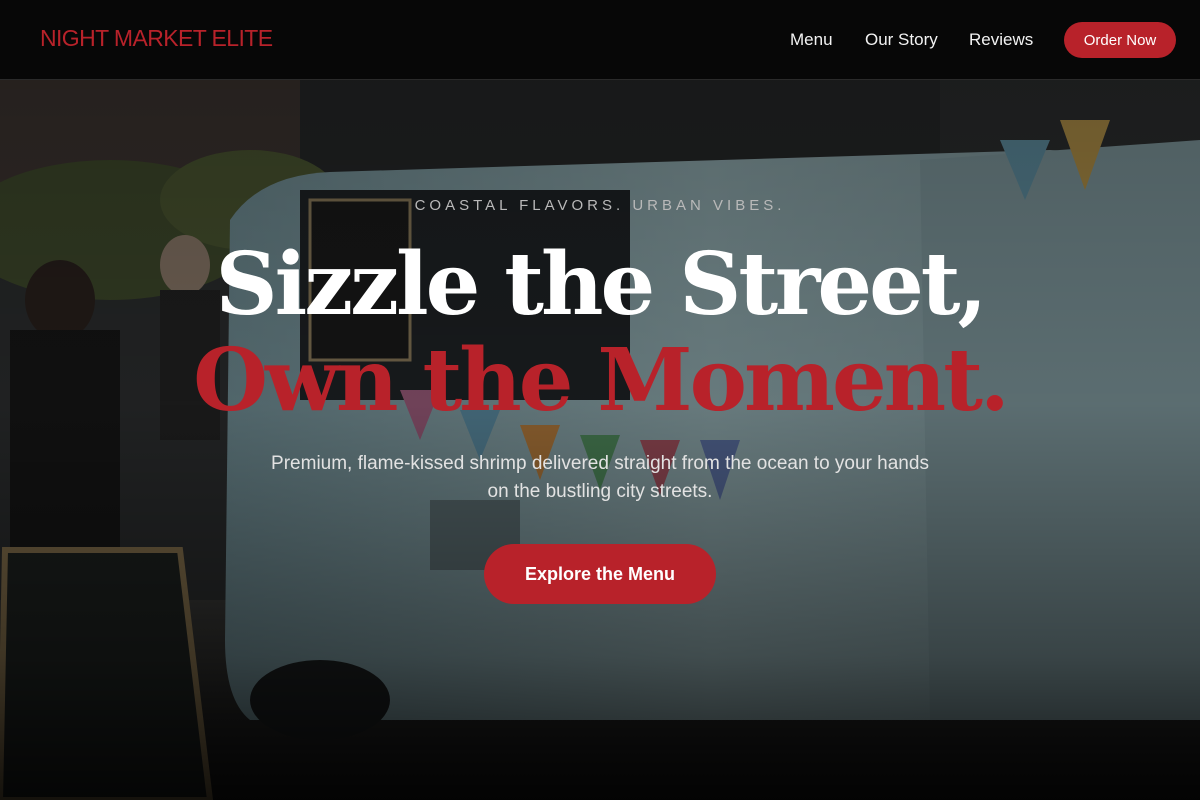 The image size is (1200, 800). What do you see at coordinates (601, 380) in the screenshot?
I see `hero-headline-line2: Own the Moment.` at bounding box center [601, 380].